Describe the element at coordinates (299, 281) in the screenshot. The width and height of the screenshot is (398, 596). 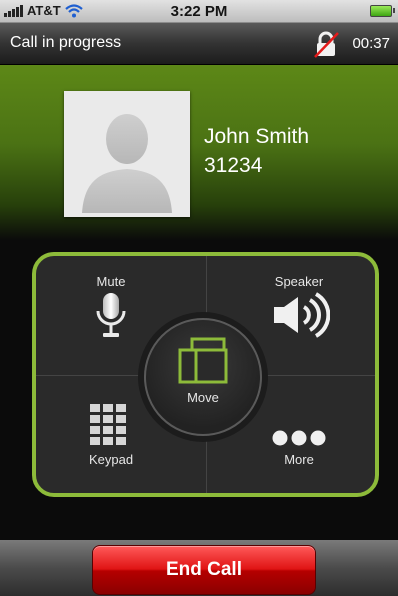
I see `speaker-label: Speaker` at that location.